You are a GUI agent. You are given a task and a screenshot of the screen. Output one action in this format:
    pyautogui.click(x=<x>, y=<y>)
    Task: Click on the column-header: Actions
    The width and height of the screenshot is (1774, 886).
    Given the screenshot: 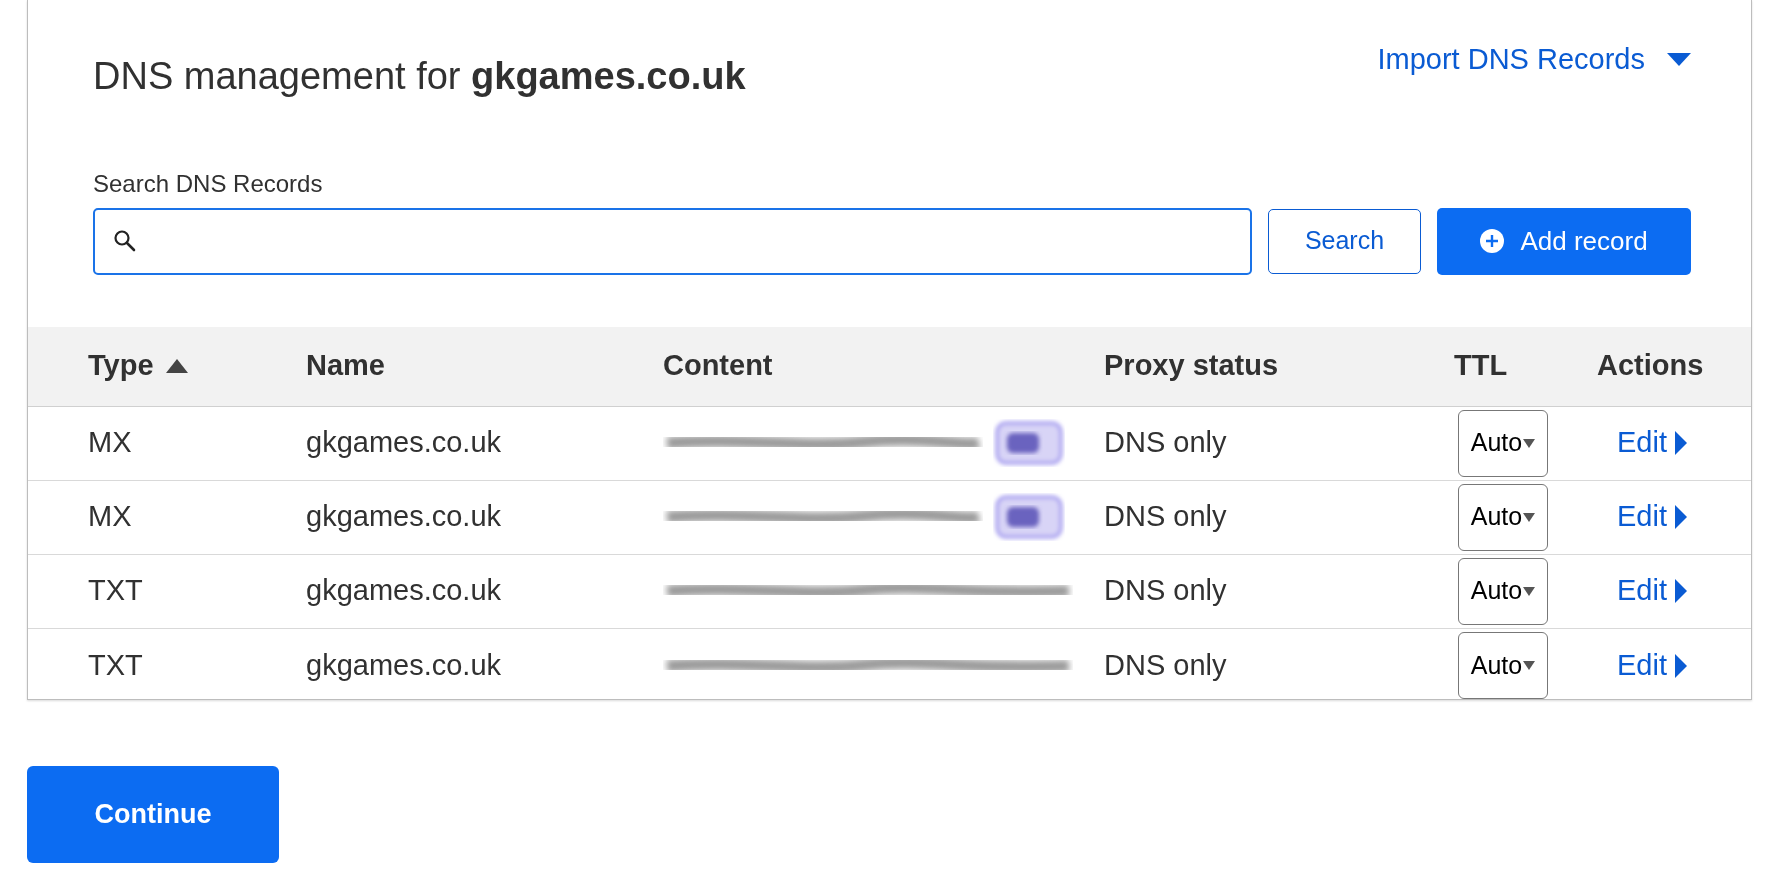 What is the action you would take?
    pyautogui.click(x=1650, y=366)
    